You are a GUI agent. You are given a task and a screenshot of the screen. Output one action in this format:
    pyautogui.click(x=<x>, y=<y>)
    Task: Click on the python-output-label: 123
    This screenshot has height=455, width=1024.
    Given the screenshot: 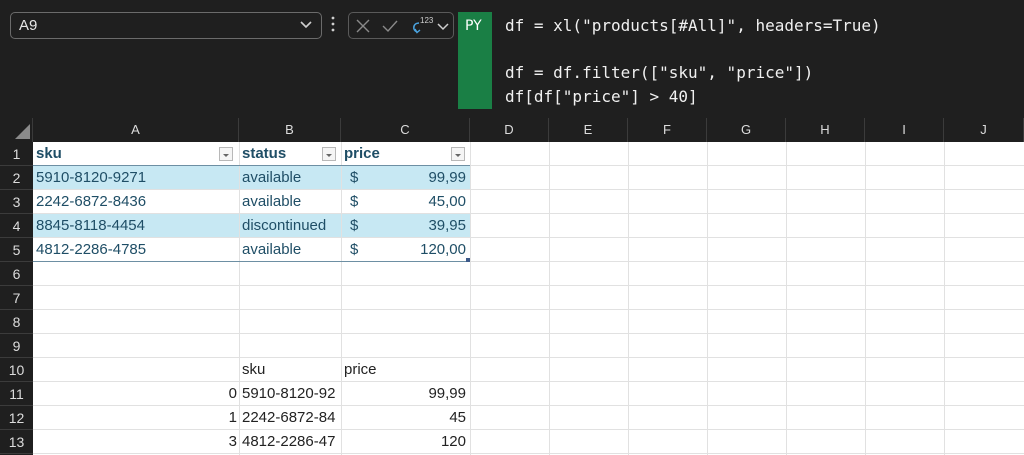 What is the action you would take?
    pyautogui.click(x=427, y=20)
    